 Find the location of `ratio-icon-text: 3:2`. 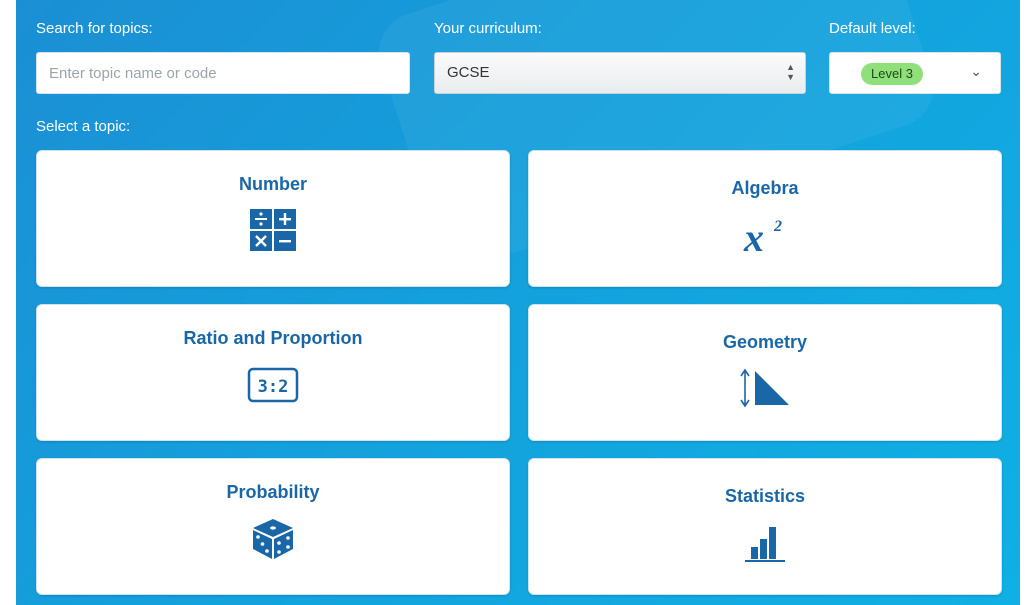

ratio-icon-text: 3:2 is located at coordinates (273, 387).